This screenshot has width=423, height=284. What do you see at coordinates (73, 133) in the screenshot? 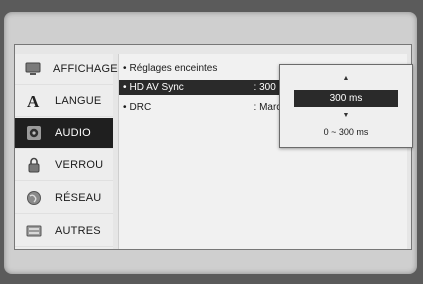
I see `sidebar-item-label: AUDIO` at bounding box center [73, 133].